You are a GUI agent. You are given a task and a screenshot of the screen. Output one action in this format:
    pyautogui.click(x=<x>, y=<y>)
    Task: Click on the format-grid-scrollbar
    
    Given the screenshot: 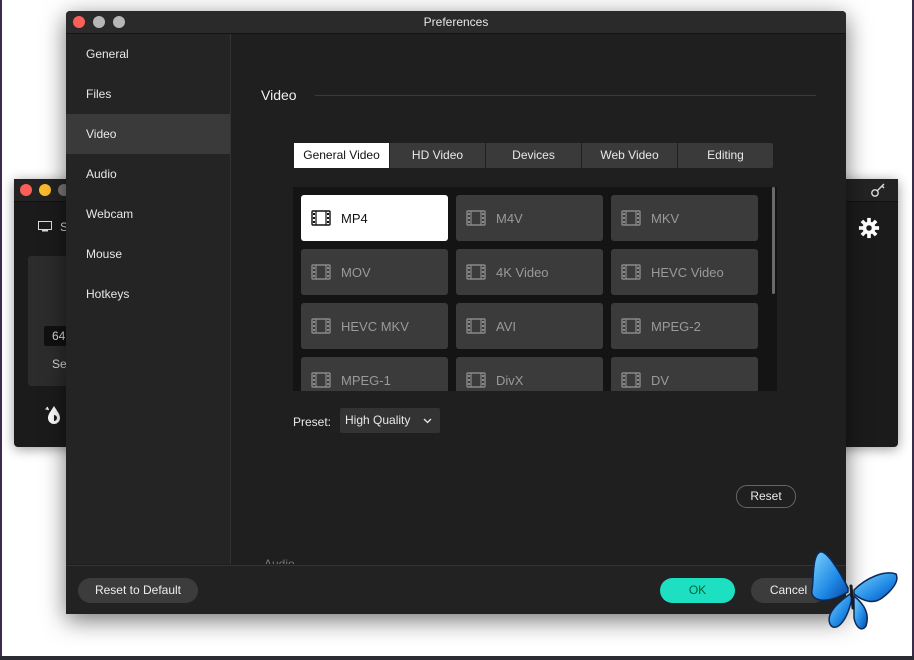 What is the action you would take?
    pyautogui.click(x=773, y=240)
    